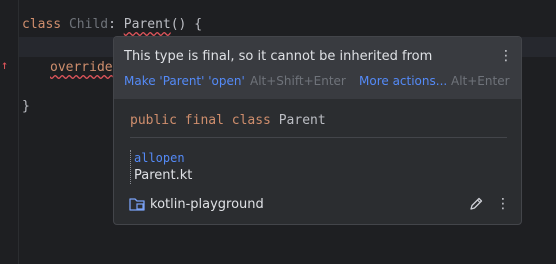  Describe the element at coordinates (5, 65) in the screenshot. I see `error-arrow-icon: ↑` at that location.